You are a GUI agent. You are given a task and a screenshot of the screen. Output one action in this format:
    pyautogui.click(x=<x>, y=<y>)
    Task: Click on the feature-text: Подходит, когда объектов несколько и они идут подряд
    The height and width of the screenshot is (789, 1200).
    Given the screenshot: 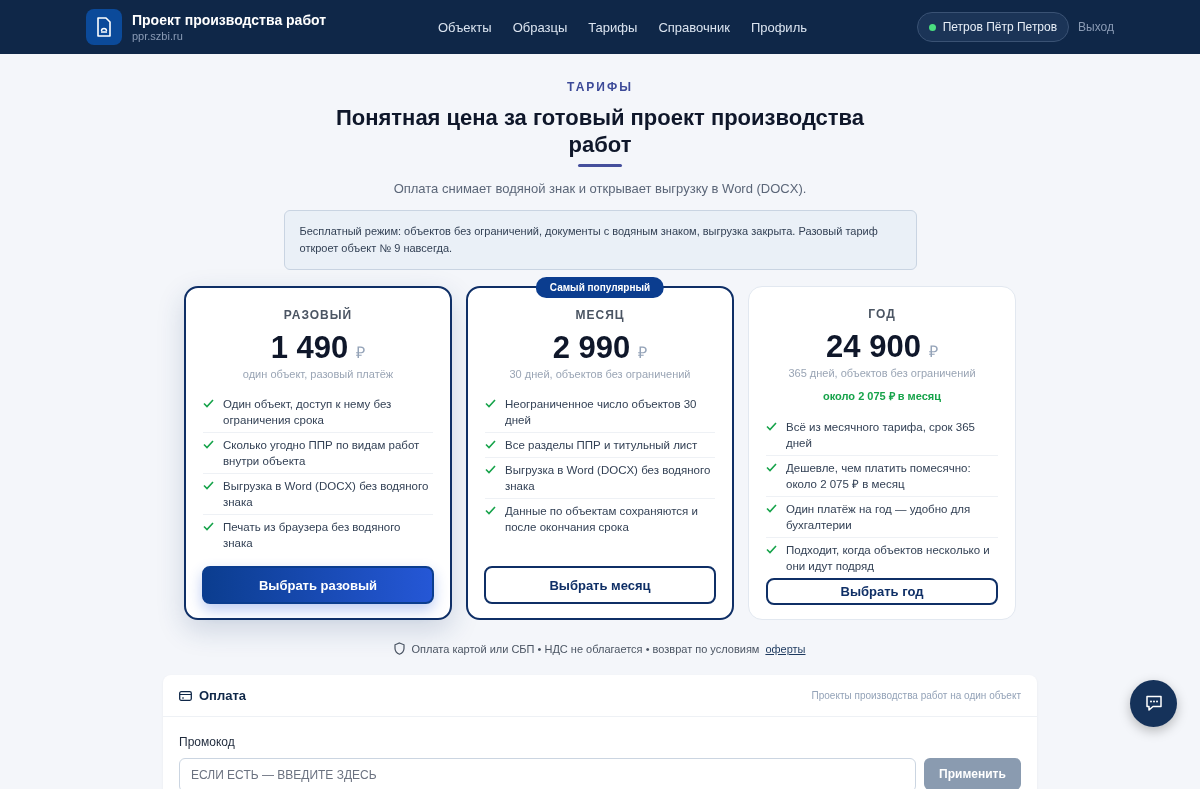 What is the action you would take?
    pyautogui.click(x=888, y=558)
    